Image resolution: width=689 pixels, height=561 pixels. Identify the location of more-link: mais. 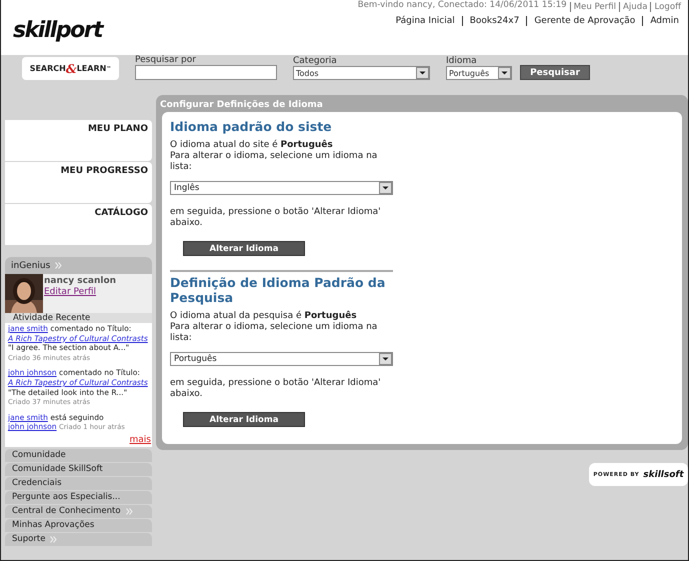
(140, 439).